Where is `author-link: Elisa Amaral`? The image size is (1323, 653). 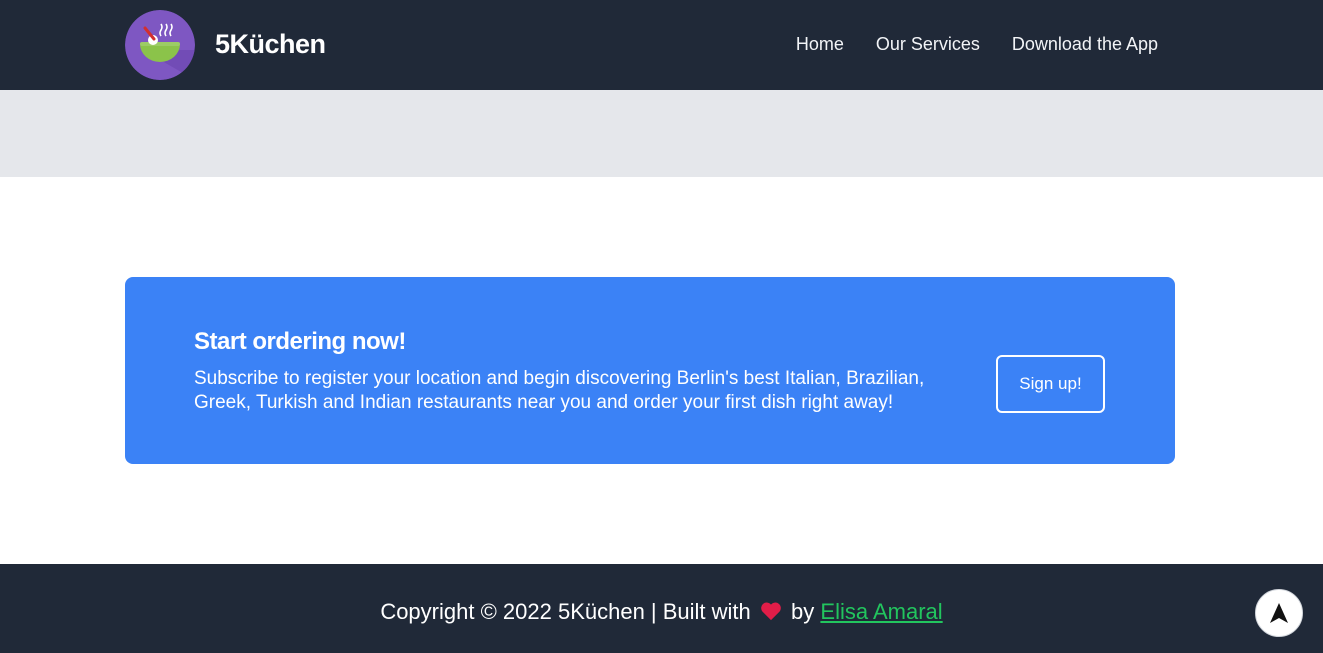
author-link: Elisa Amaral is located at coordinates (881, 611).